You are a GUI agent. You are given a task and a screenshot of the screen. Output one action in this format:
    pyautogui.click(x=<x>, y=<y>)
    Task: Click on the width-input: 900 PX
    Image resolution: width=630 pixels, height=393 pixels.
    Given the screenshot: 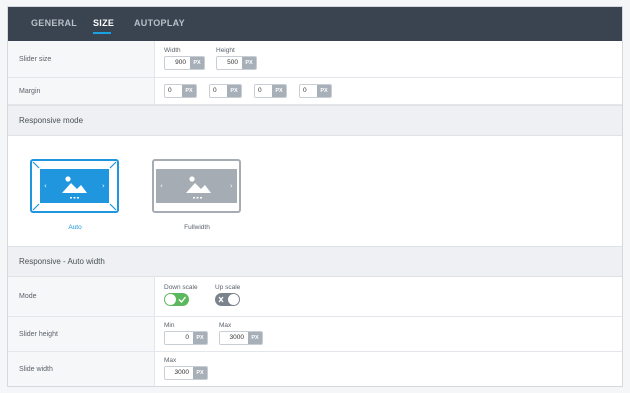 What is the action you would take?
    pyautogui.click(x=184, y=63)
    